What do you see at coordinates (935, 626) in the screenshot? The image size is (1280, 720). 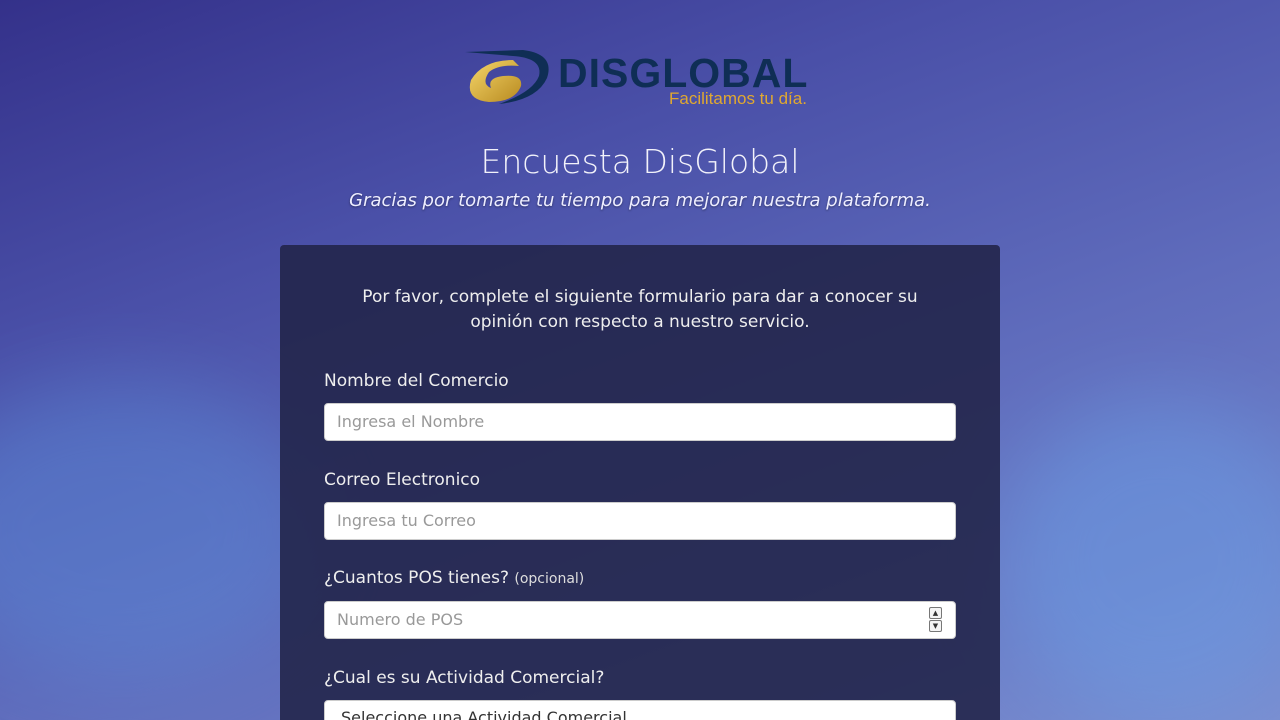 I see `spin-down-icon: ▼` at bounding box center [935, 626].